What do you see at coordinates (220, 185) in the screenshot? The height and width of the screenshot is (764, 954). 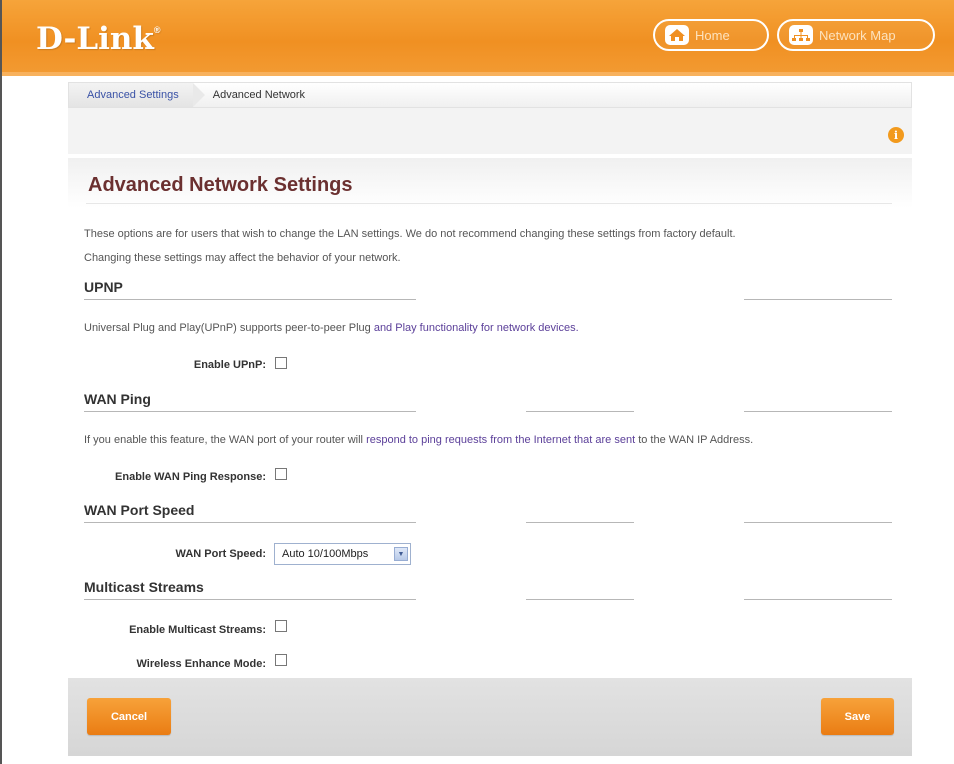 I see `page-title: Advanced Network Settings` at bounding box center [220, 185].